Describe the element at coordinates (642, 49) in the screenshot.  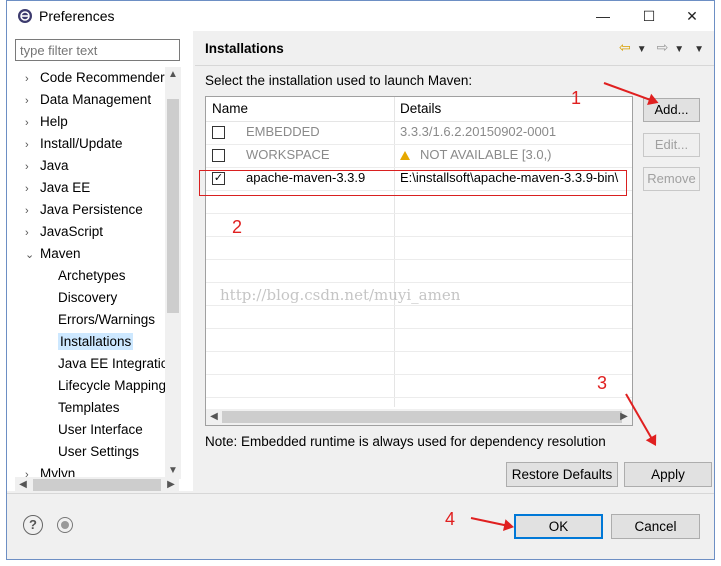
I see `back-dropdown-icon: ▼` at that location.